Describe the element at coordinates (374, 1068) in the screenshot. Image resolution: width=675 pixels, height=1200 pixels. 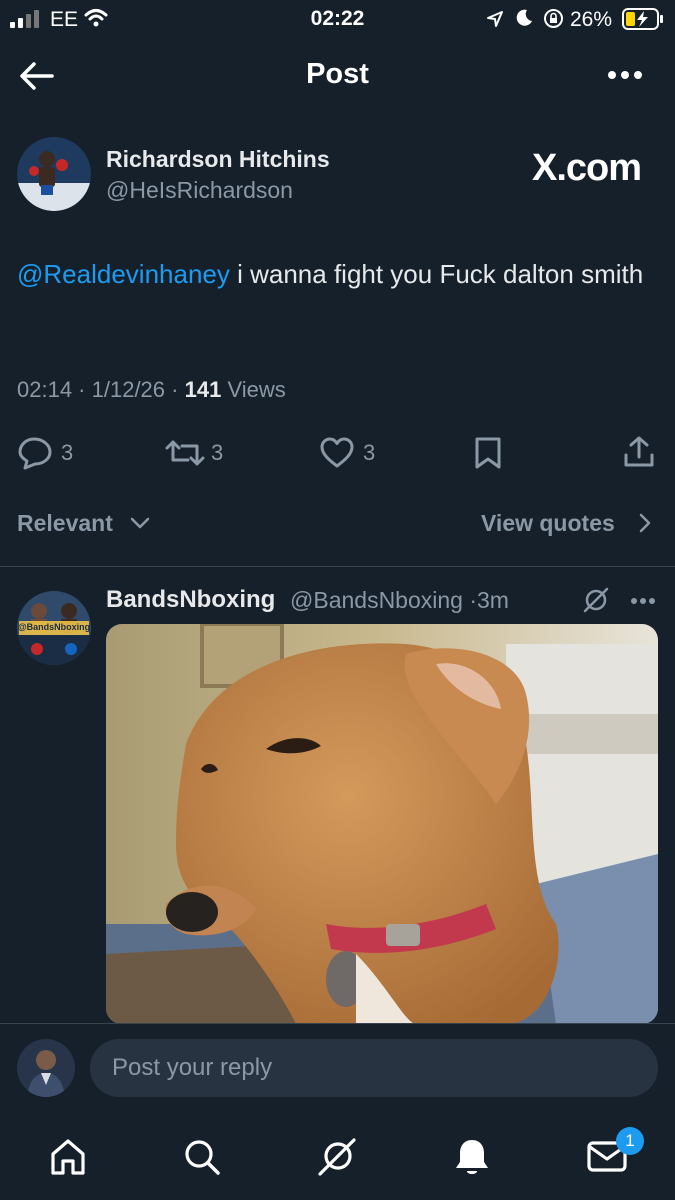
I see `reply-input` at that location.